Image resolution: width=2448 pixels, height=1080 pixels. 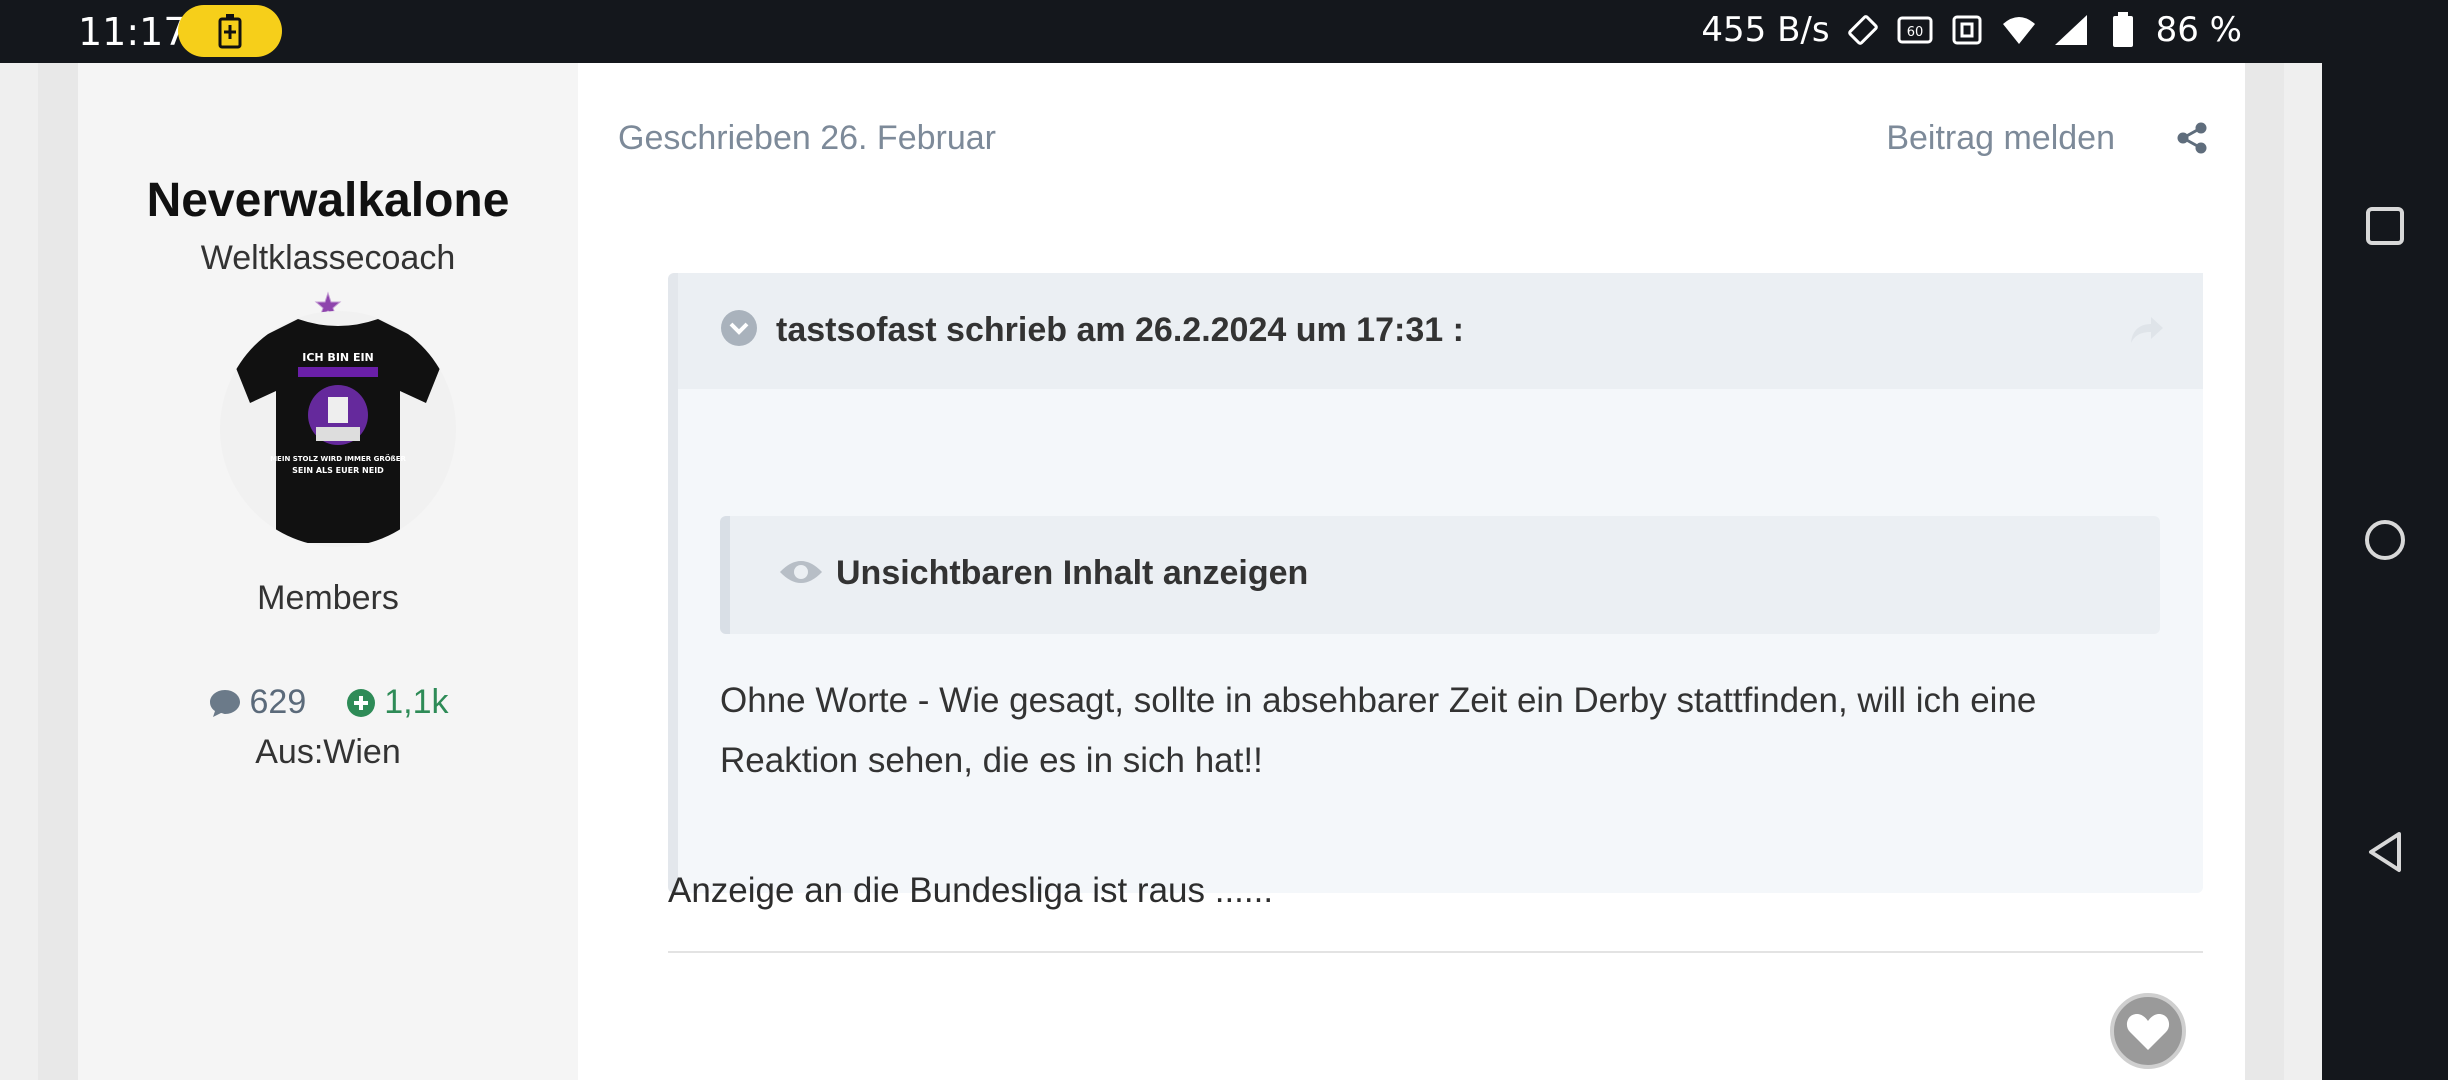 What do you see at coordinates (2198, 30) in the screenshot?
I see `battery-percent: 86 %` at bounding box center [2198, 30].